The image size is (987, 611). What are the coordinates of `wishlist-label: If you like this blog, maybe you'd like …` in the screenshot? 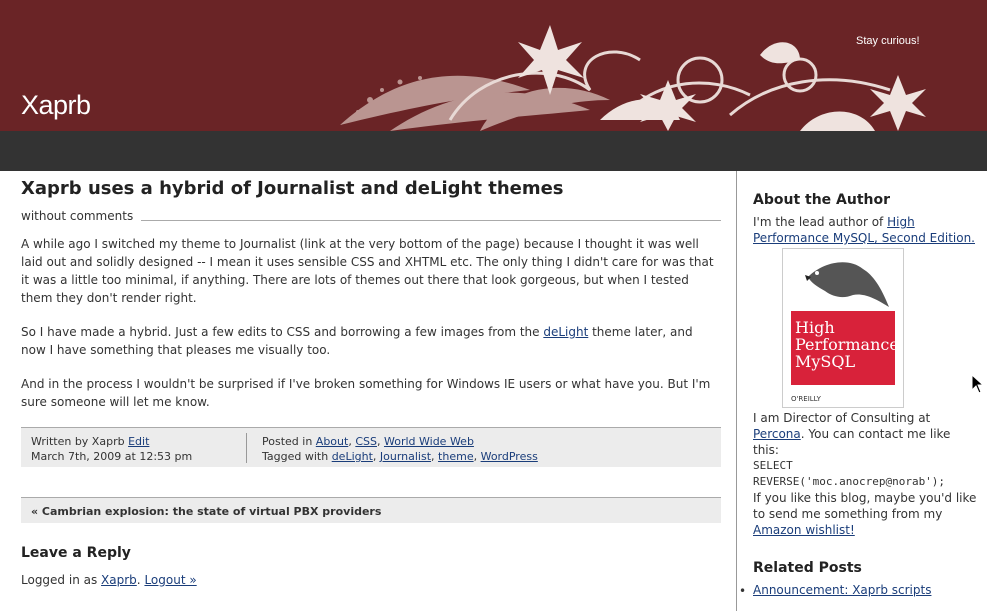 It's located at (865, 506).